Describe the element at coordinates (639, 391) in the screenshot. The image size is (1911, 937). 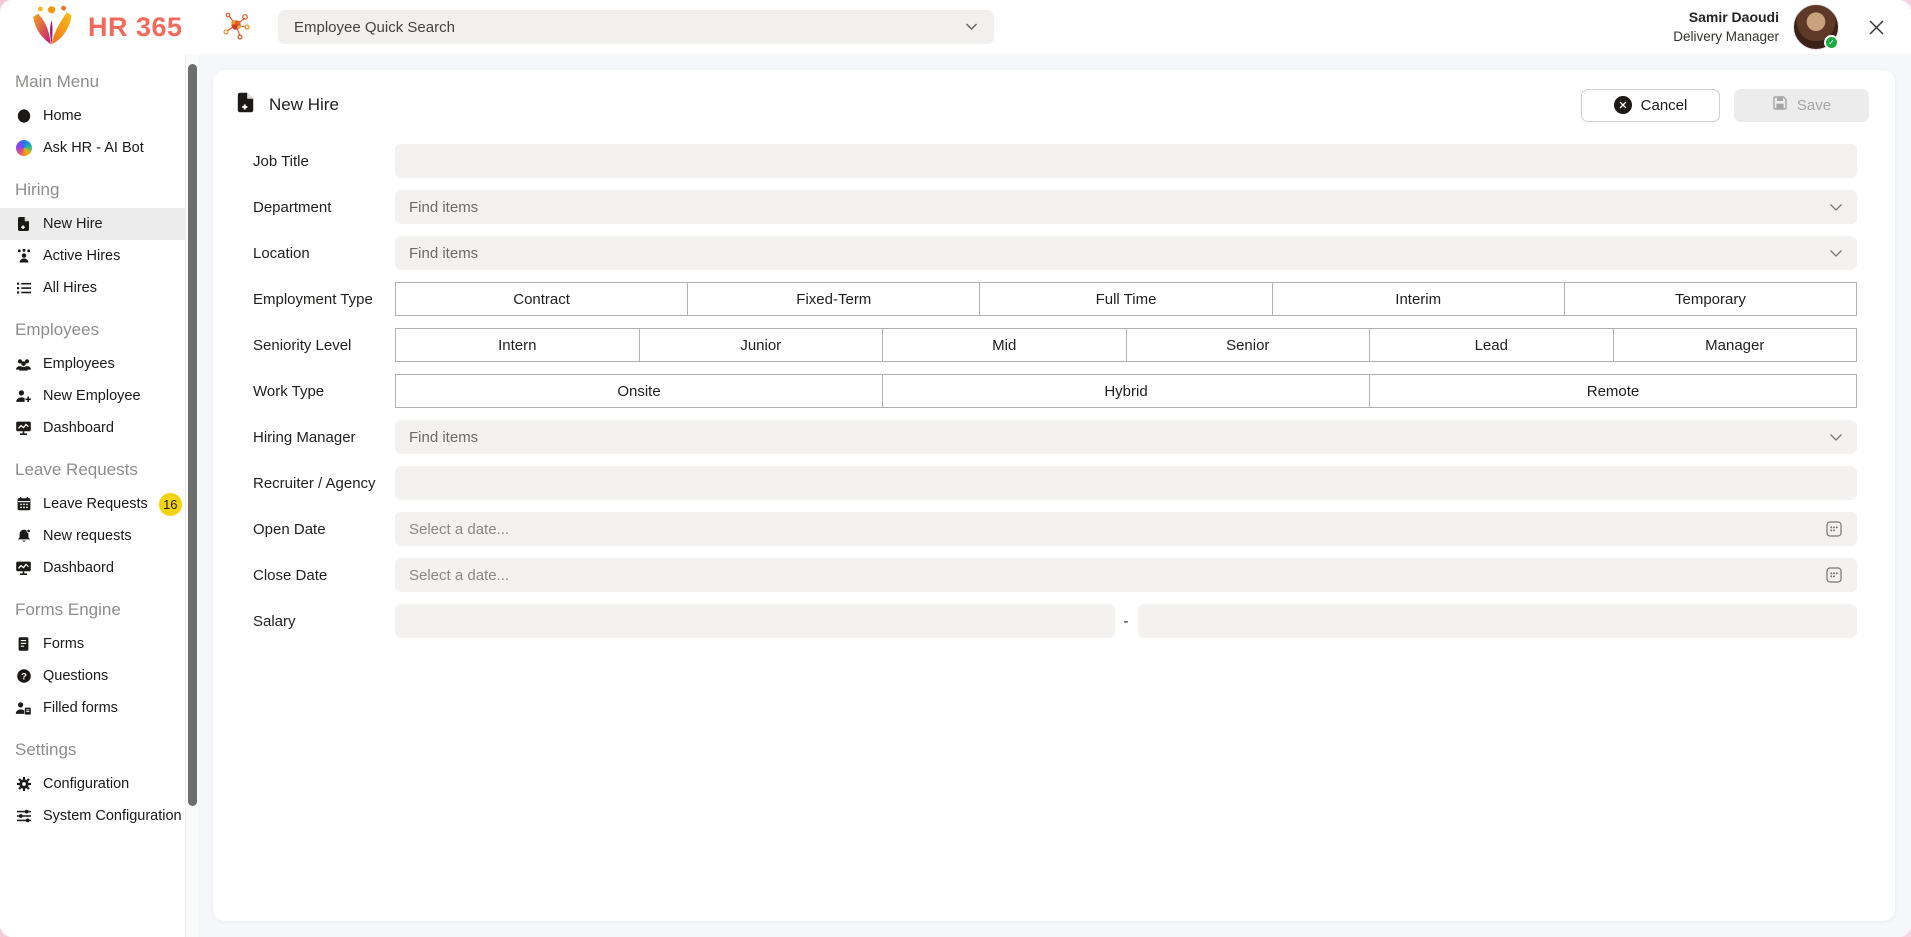
I see `option-onsite: Onsite` at that location.